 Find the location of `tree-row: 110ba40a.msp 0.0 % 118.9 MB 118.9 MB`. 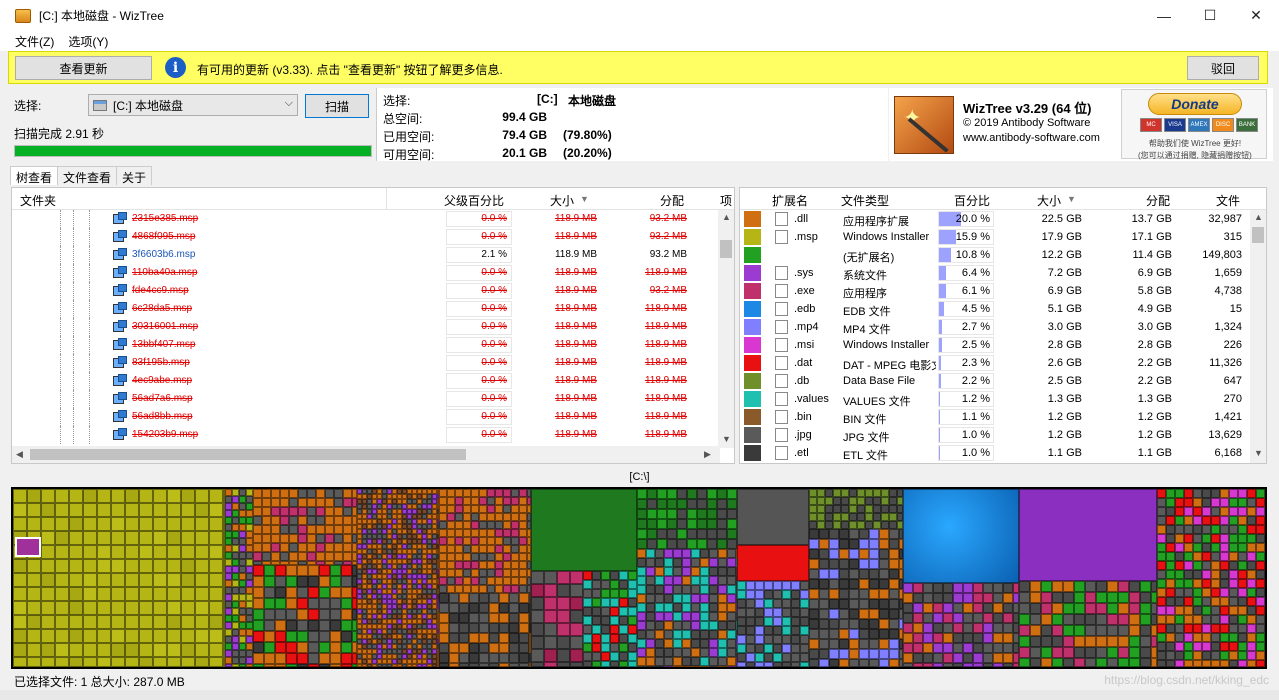

tree-row: 110ba40a.msp 0.0 % 118.9 MB 118.9 MB is located at coordinates (366, 273).